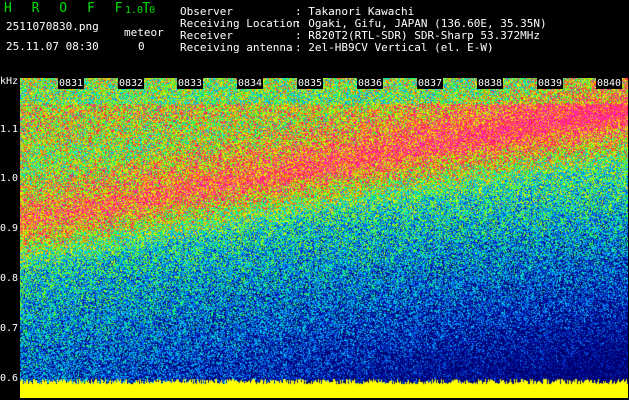  Describe the element at coordinates (71, 83) in the screenshot. I see `x-tick-label: 0831` at that location.